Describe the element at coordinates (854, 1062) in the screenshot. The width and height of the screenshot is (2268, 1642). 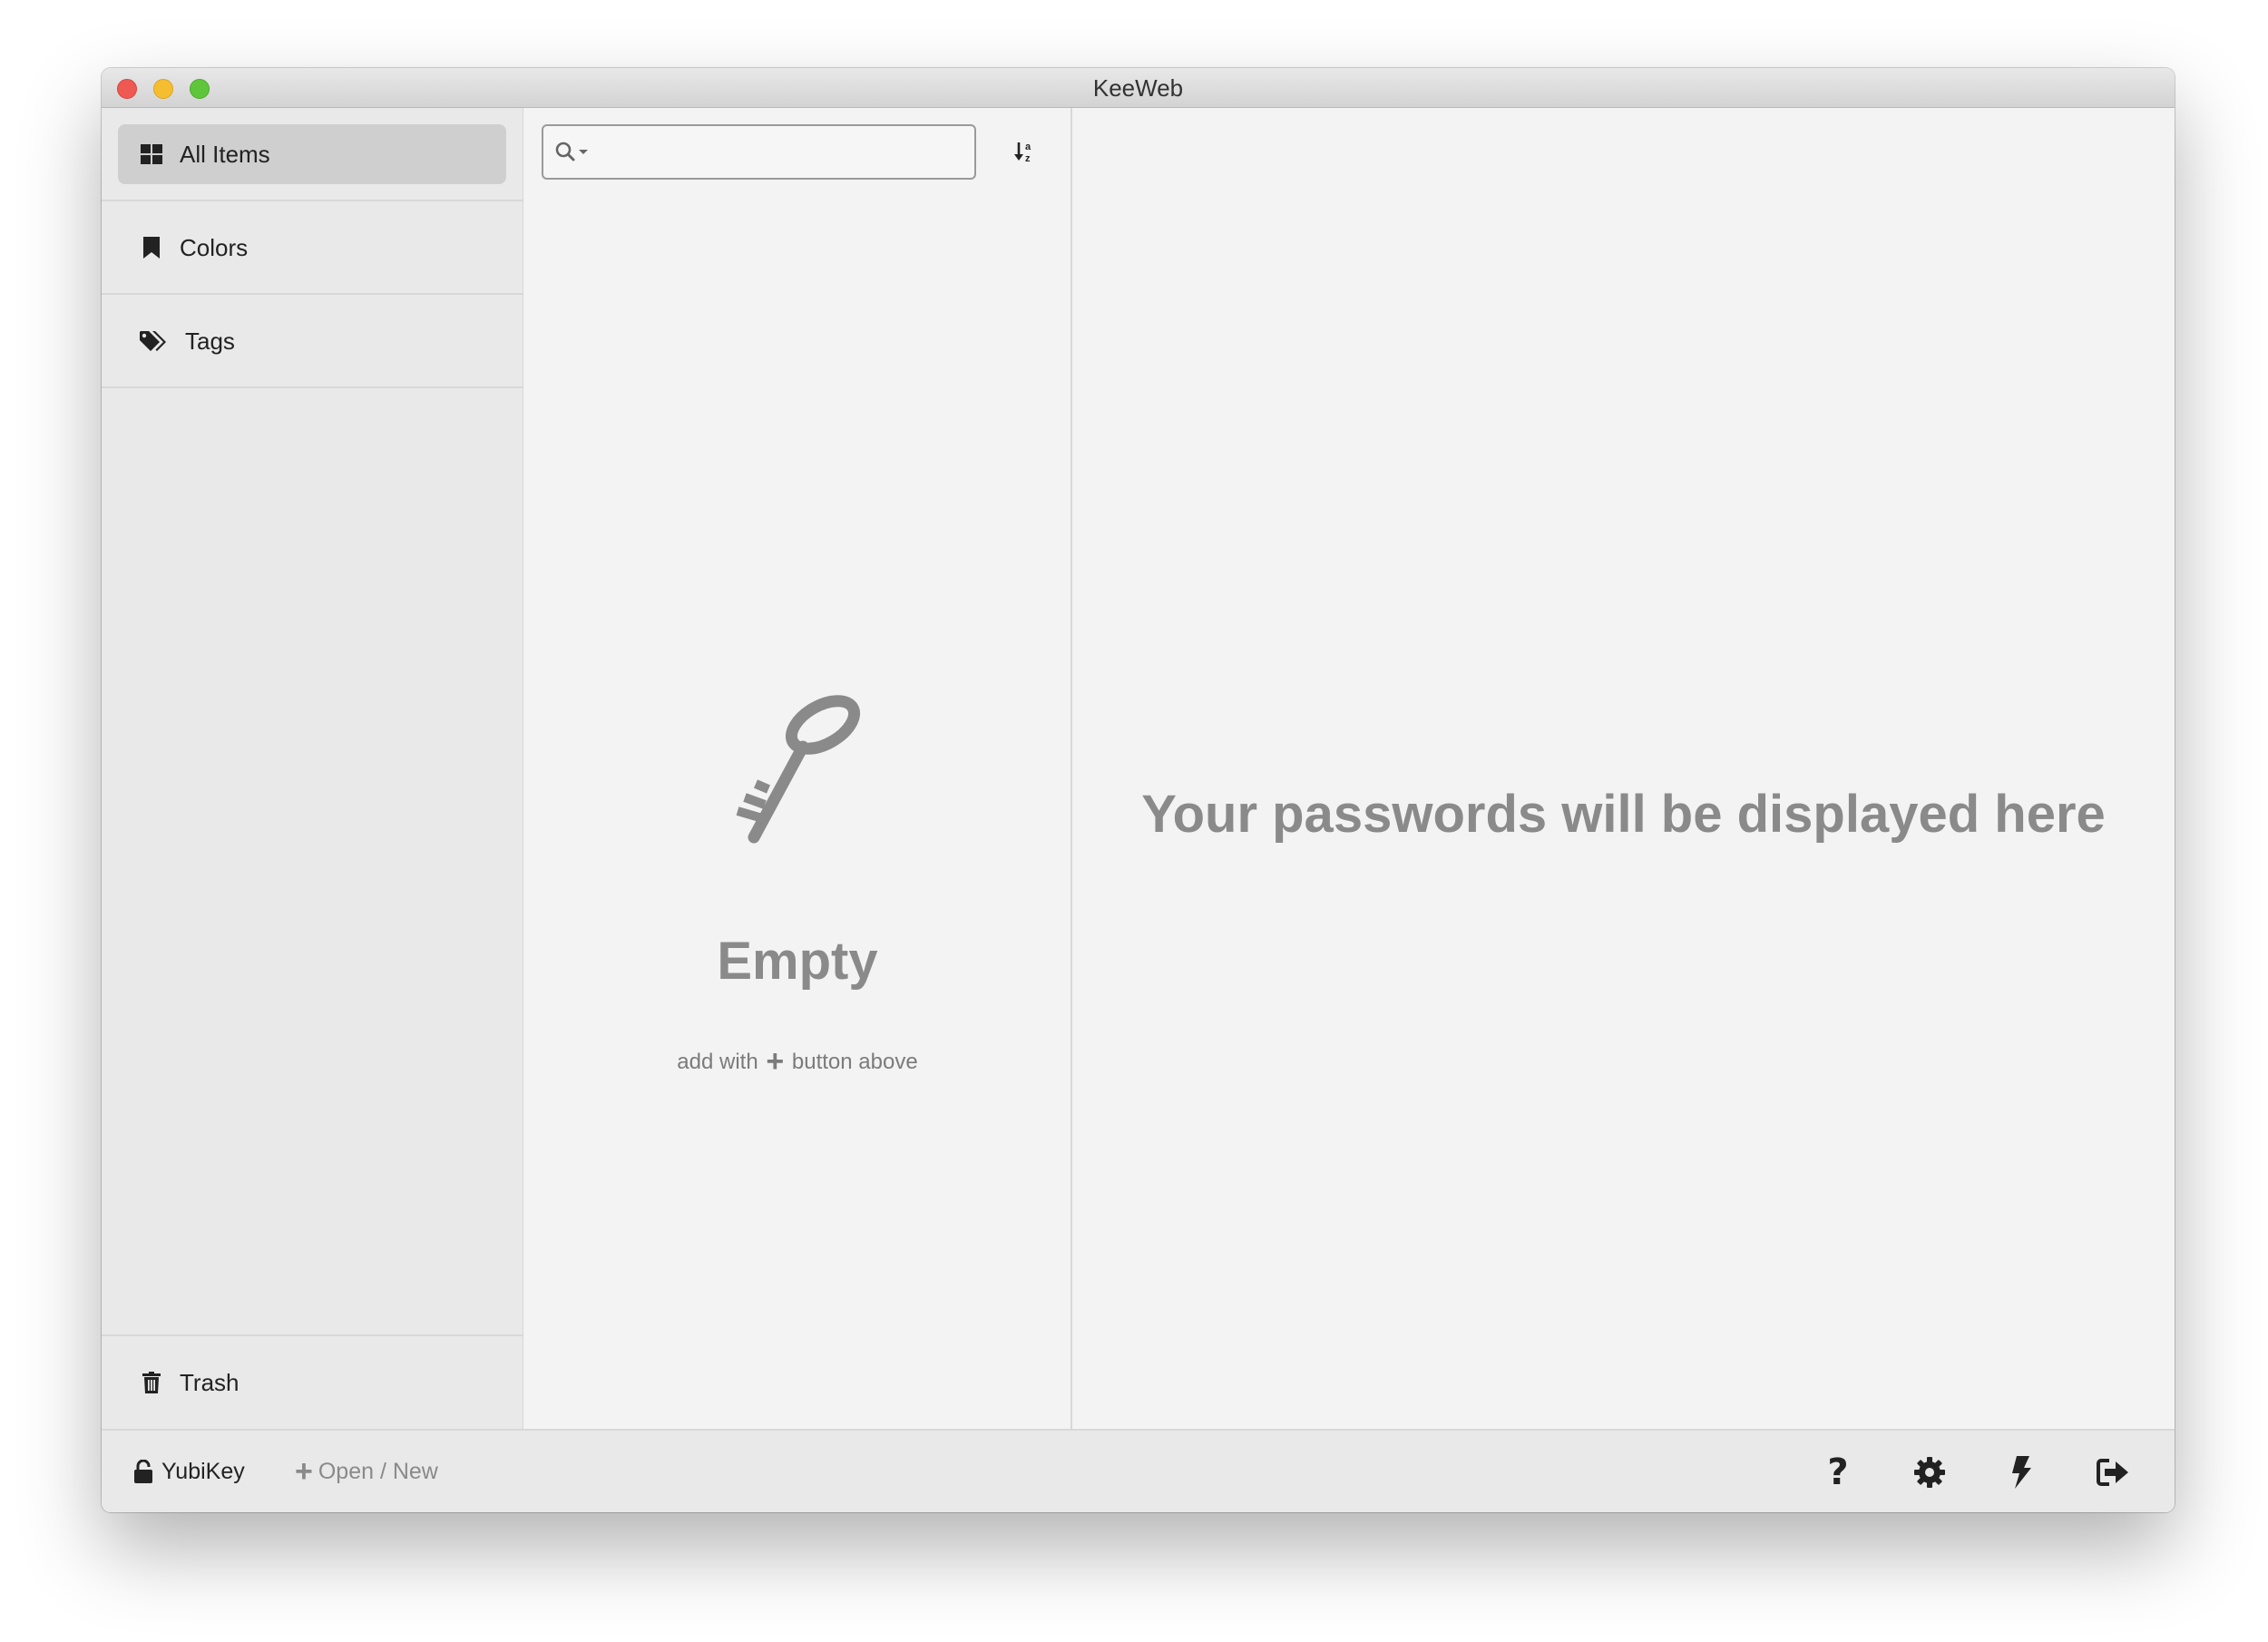
I see `empty-hint-after: button above` at that location.